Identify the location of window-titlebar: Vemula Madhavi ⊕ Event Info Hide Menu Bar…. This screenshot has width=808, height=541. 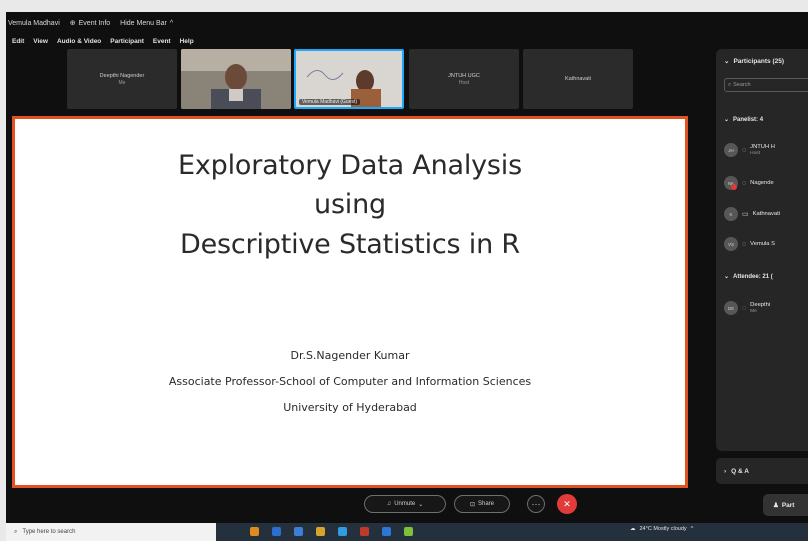
(407, 23).